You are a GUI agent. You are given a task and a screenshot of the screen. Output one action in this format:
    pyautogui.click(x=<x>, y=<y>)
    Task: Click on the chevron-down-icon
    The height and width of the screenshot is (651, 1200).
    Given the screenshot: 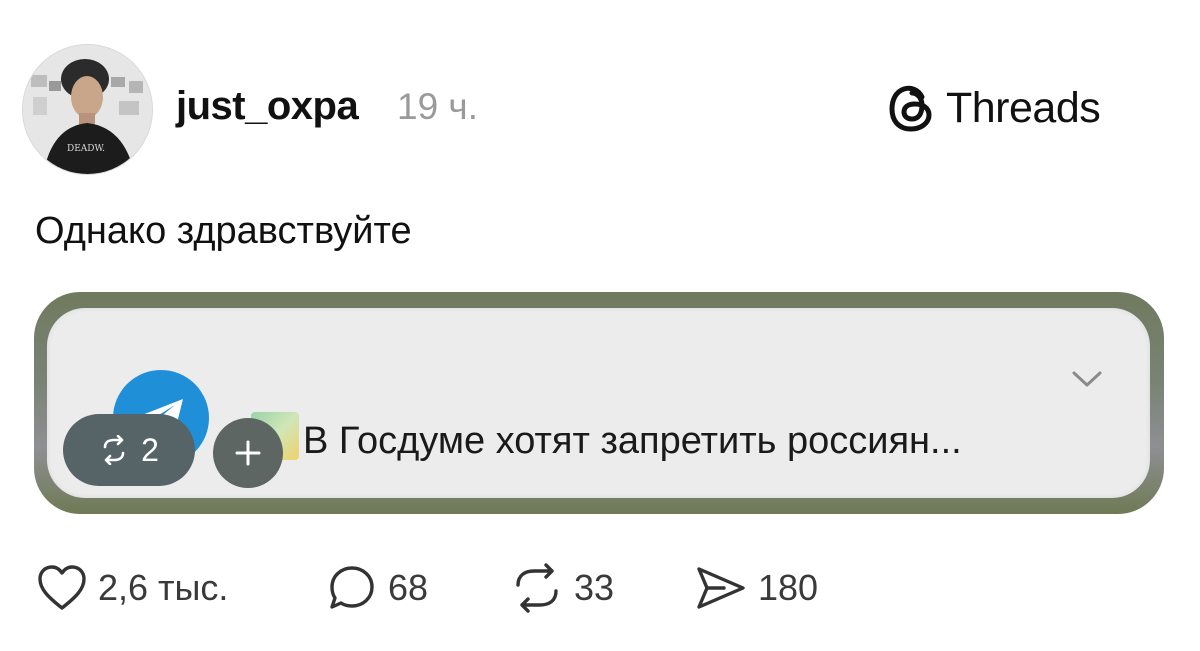 What is the action you would take?
    pyautogui.click(x=1087, y=379)
    